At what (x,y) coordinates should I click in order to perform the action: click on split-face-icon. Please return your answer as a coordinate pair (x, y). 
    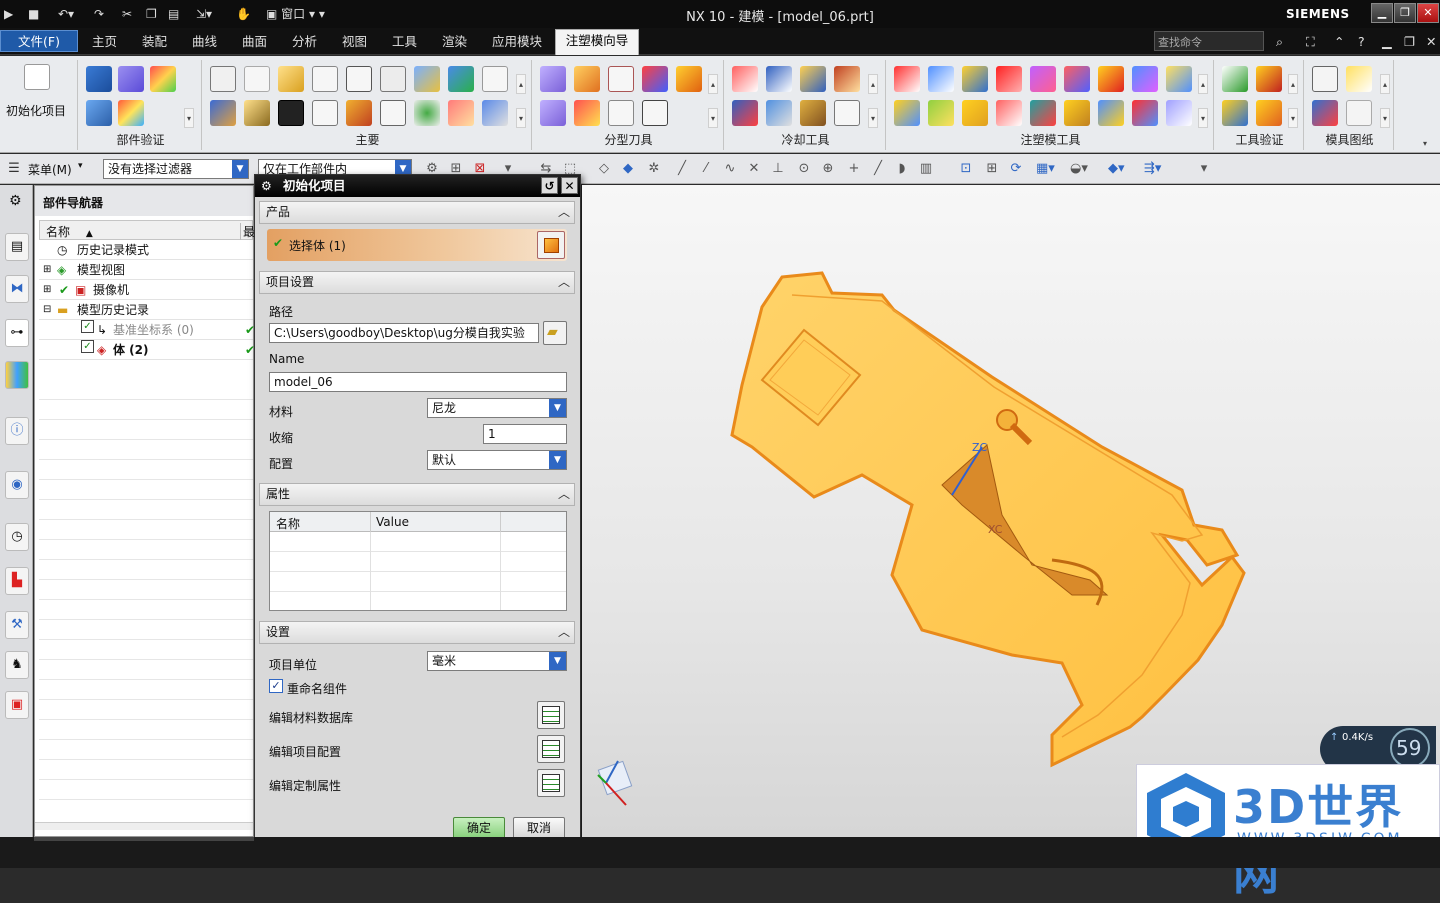
    Looking at the image, I should click on (941, 113).